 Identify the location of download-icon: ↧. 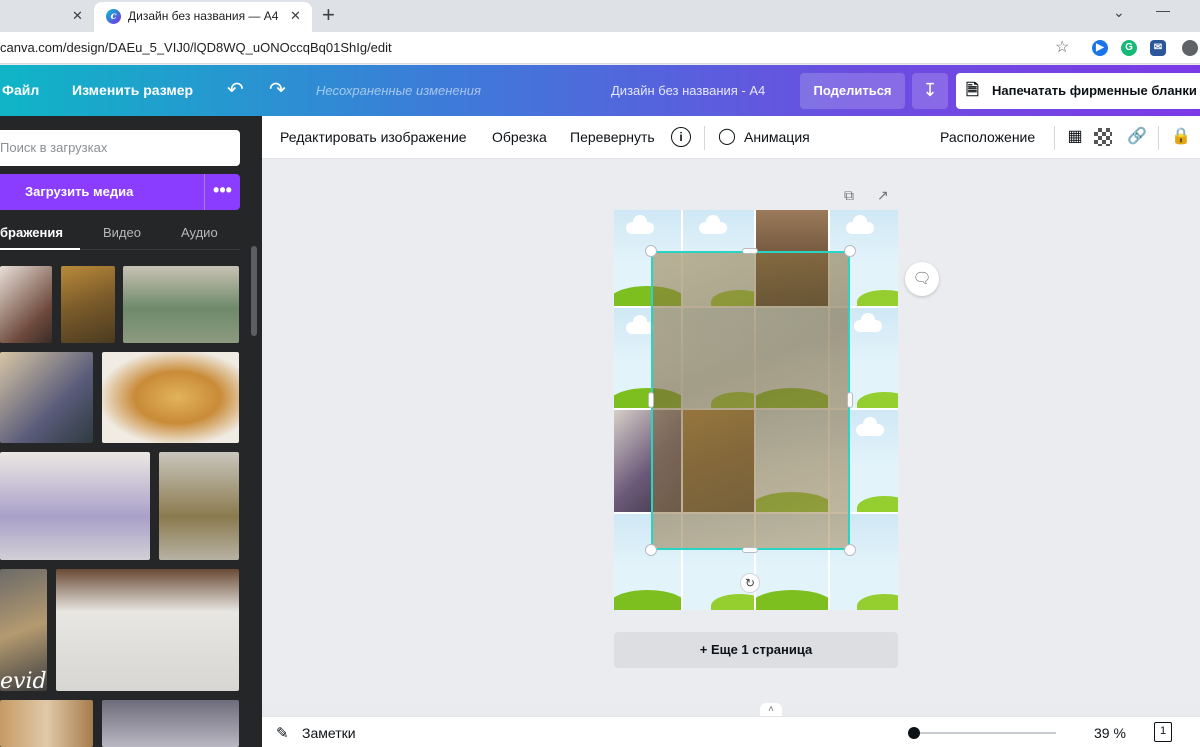
(930, 90).